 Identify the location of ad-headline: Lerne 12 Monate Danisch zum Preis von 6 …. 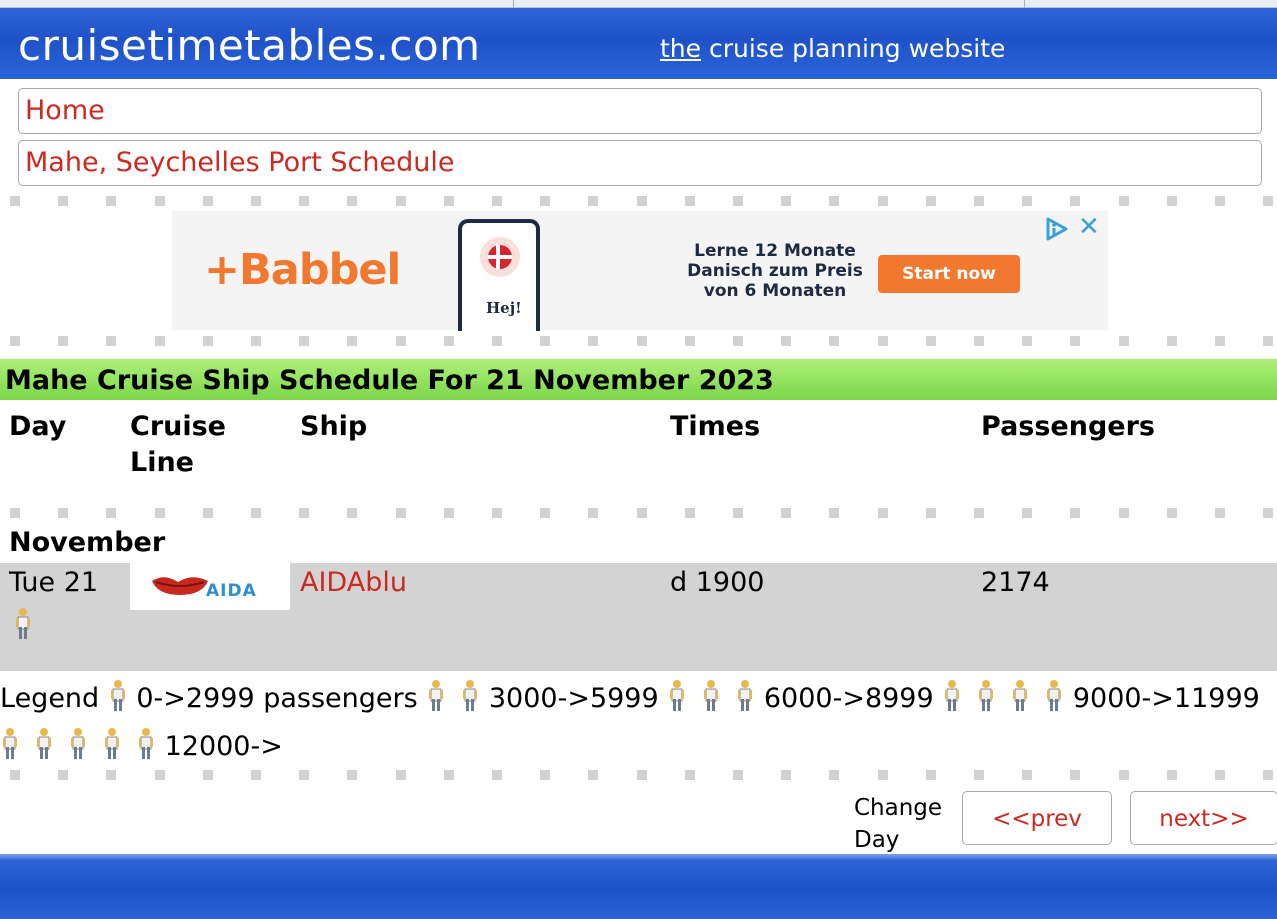
(775, 271).